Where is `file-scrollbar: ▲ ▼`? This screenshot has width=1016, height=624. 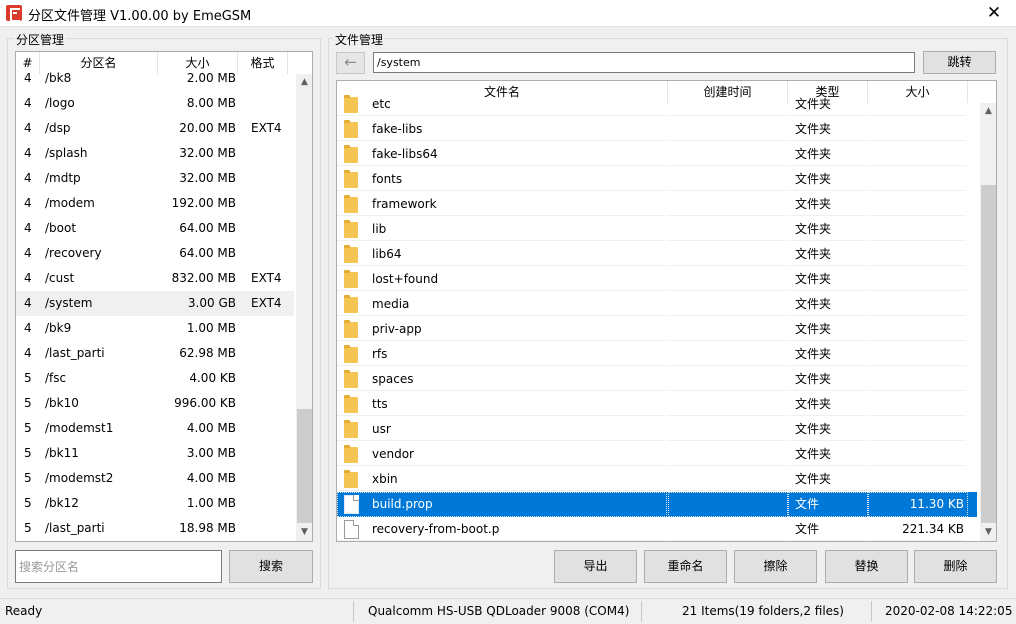 file-scrollbar: ▲ ▼ is located at coordinates (988, 322).